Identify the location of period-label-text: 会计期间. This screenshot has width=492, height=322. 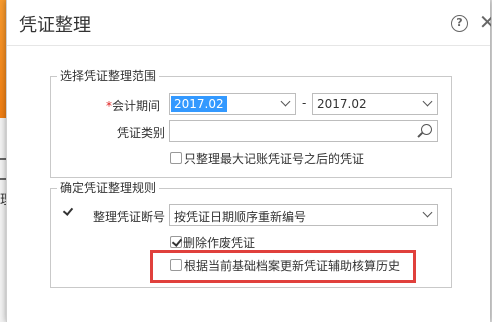
(136, 106).